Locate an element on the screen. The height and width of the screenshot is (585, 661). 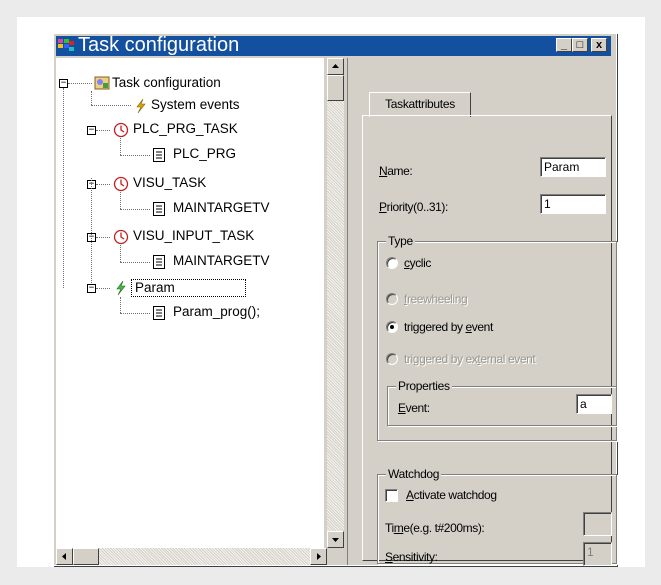
sensitivity-label: Sensitivity: is located at coordinates (411, 557).